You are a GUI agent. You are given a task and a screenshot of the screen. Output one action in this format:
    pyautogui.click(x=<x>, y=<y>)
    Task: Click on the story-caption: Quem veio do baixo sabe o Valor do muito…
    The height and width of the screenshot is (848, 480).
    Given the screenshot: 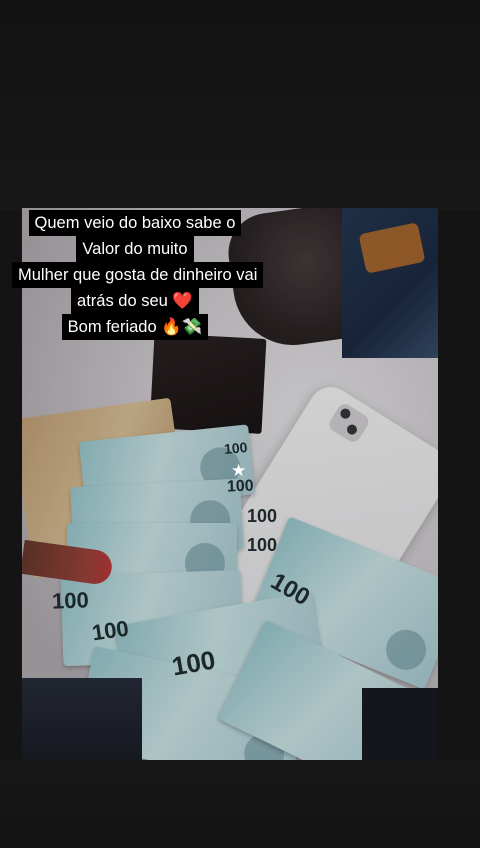 What is the action you would take?
    pyautogui.click(x=138, y=275)
    